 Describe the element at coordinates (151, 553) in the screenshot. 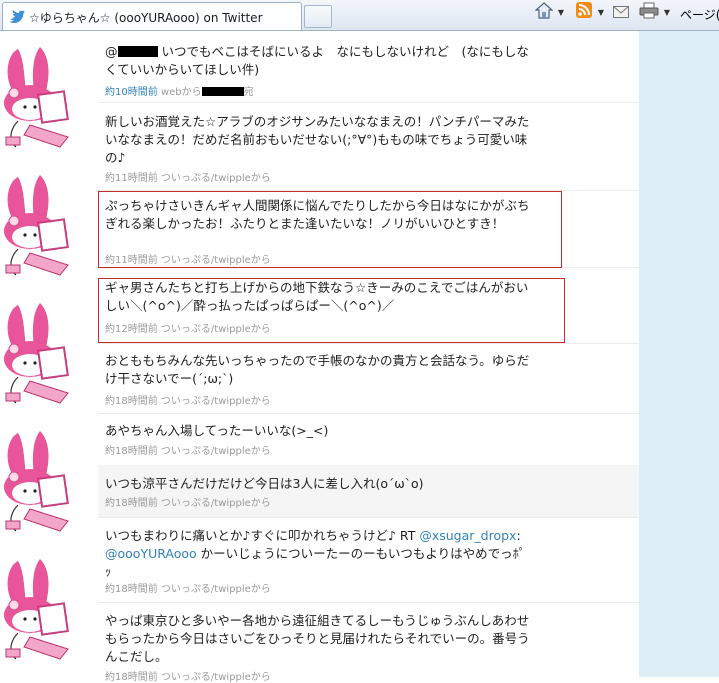

I see `mention-link: @oooYURAooo` at that location.